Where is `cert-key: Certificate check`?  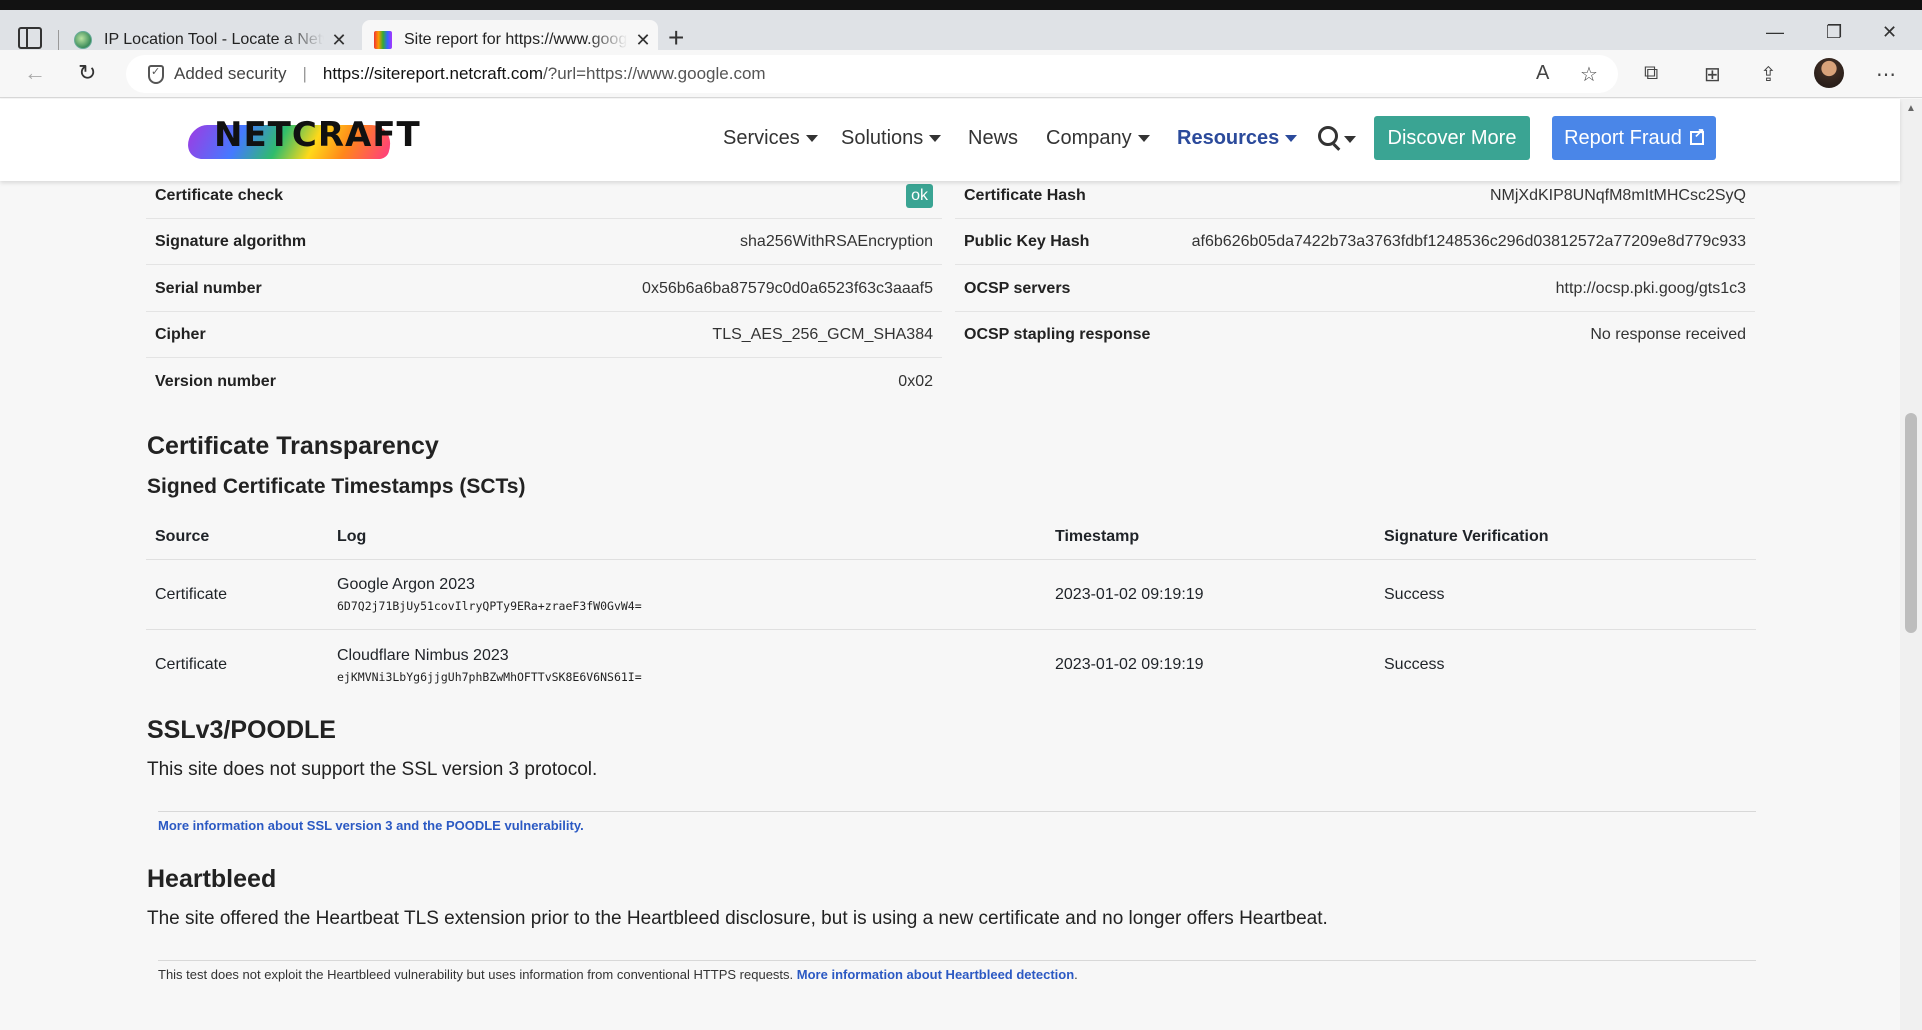
cert-key: Certificate check is located at coordinates (219, 195).